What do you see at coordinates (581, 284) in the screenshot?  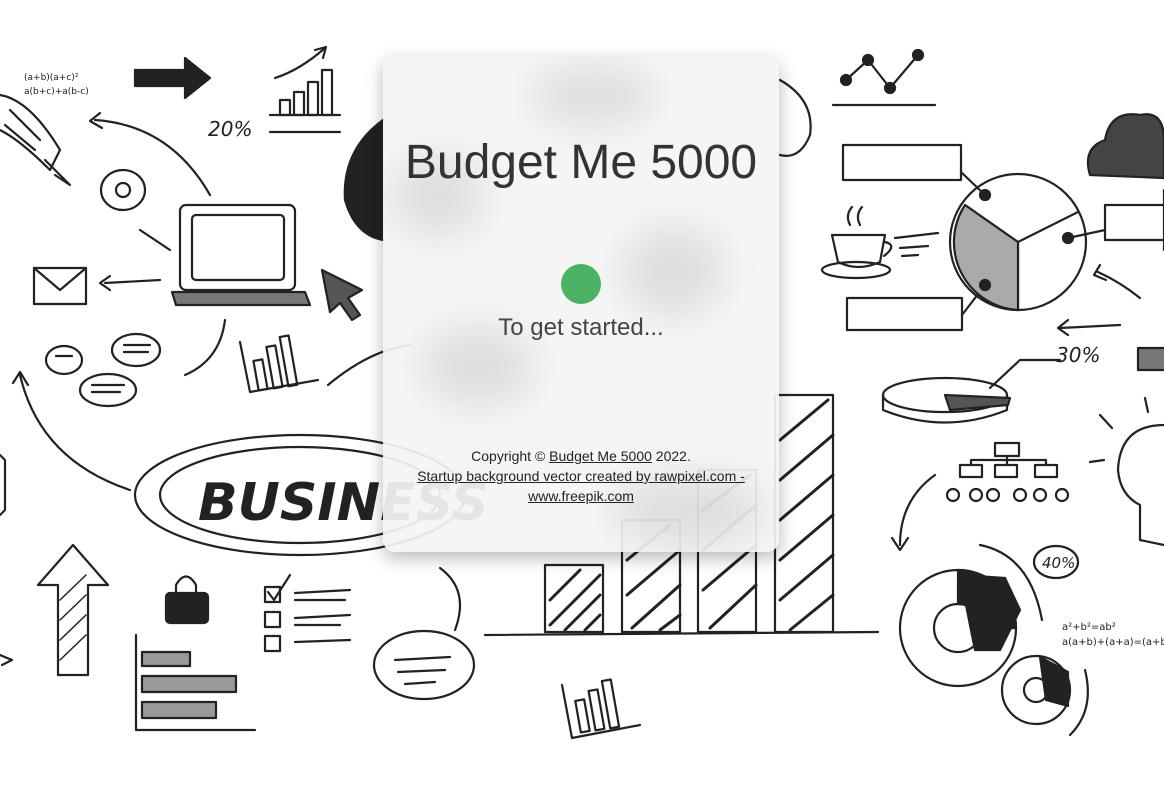 I see `loading-indicator` at bounding box center [581, 284].